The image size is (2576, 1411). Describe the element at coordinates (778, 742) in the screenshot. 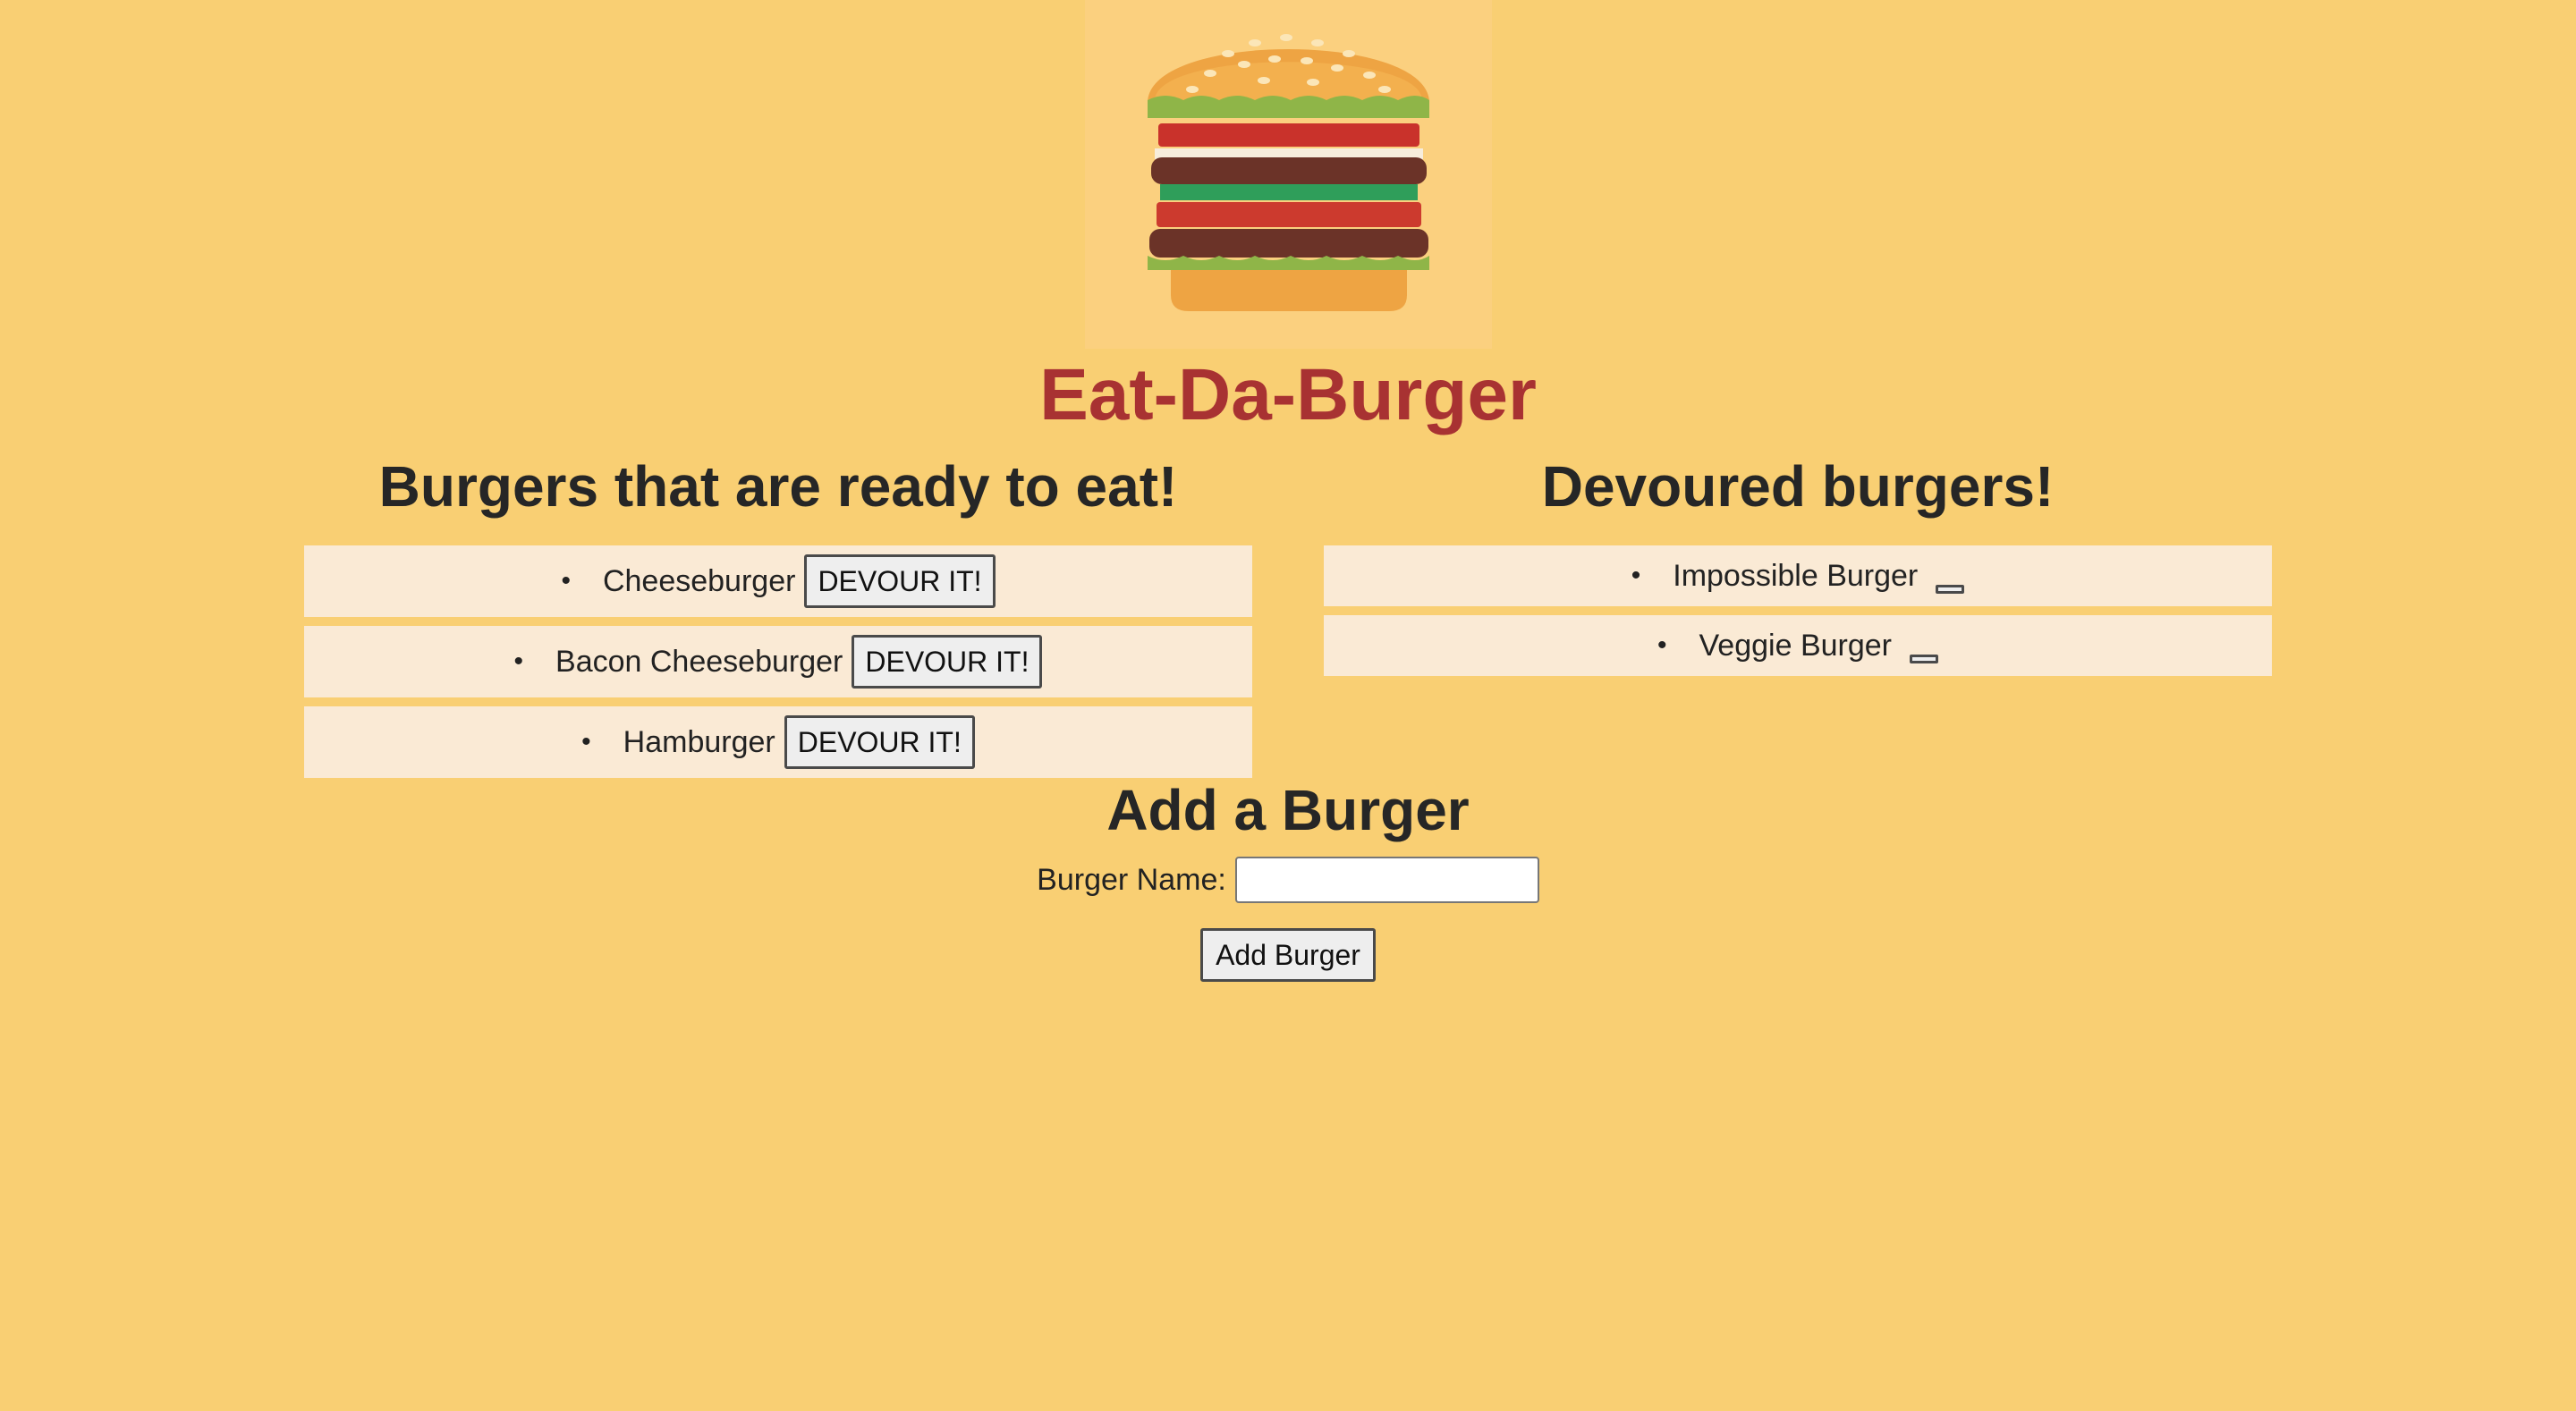

I see `ready-burger-item: • Hamburger DEVOUR IT!` at that location.